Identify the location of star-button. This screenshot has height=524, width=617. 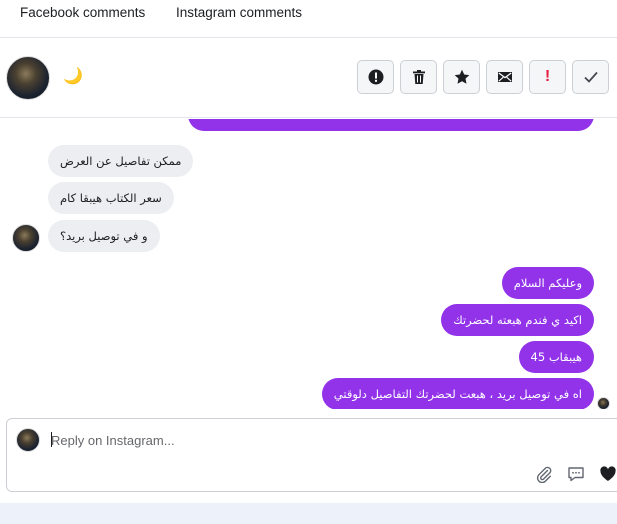
(461, 77).